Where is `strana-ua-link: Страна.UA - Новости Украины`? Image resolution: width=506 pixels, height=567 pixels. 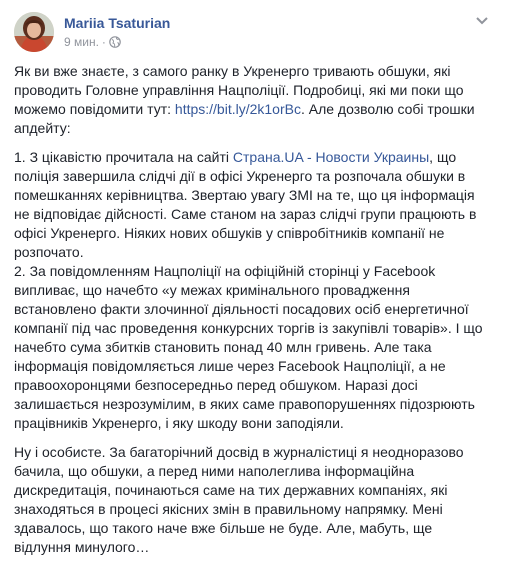
strana-ua-link: Страна.UA - Новости Украины is located at coordinates (331, 157).